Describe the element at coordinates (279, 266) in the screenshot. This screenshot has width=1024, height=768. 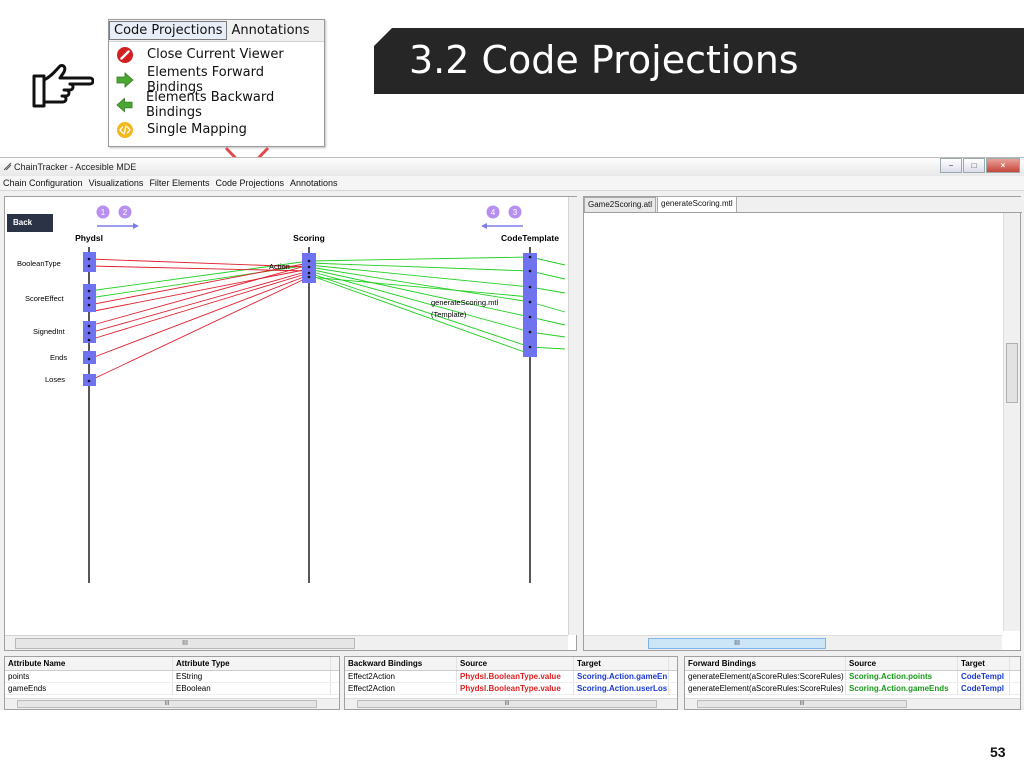
I see `element-action: Action` at that location.